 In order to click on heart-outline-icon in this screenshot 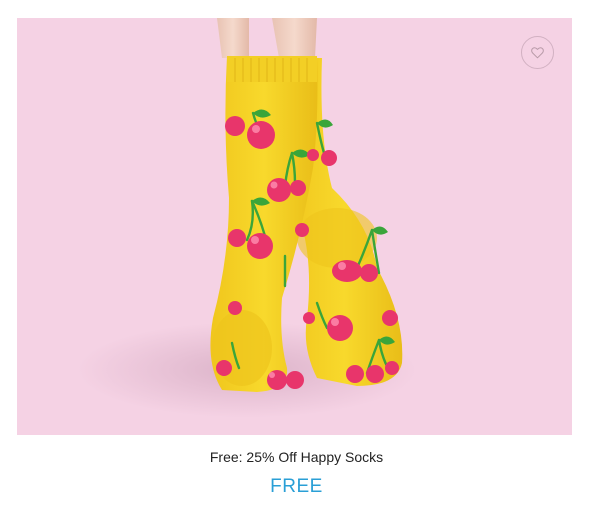, I will do `click(537, 53)`.